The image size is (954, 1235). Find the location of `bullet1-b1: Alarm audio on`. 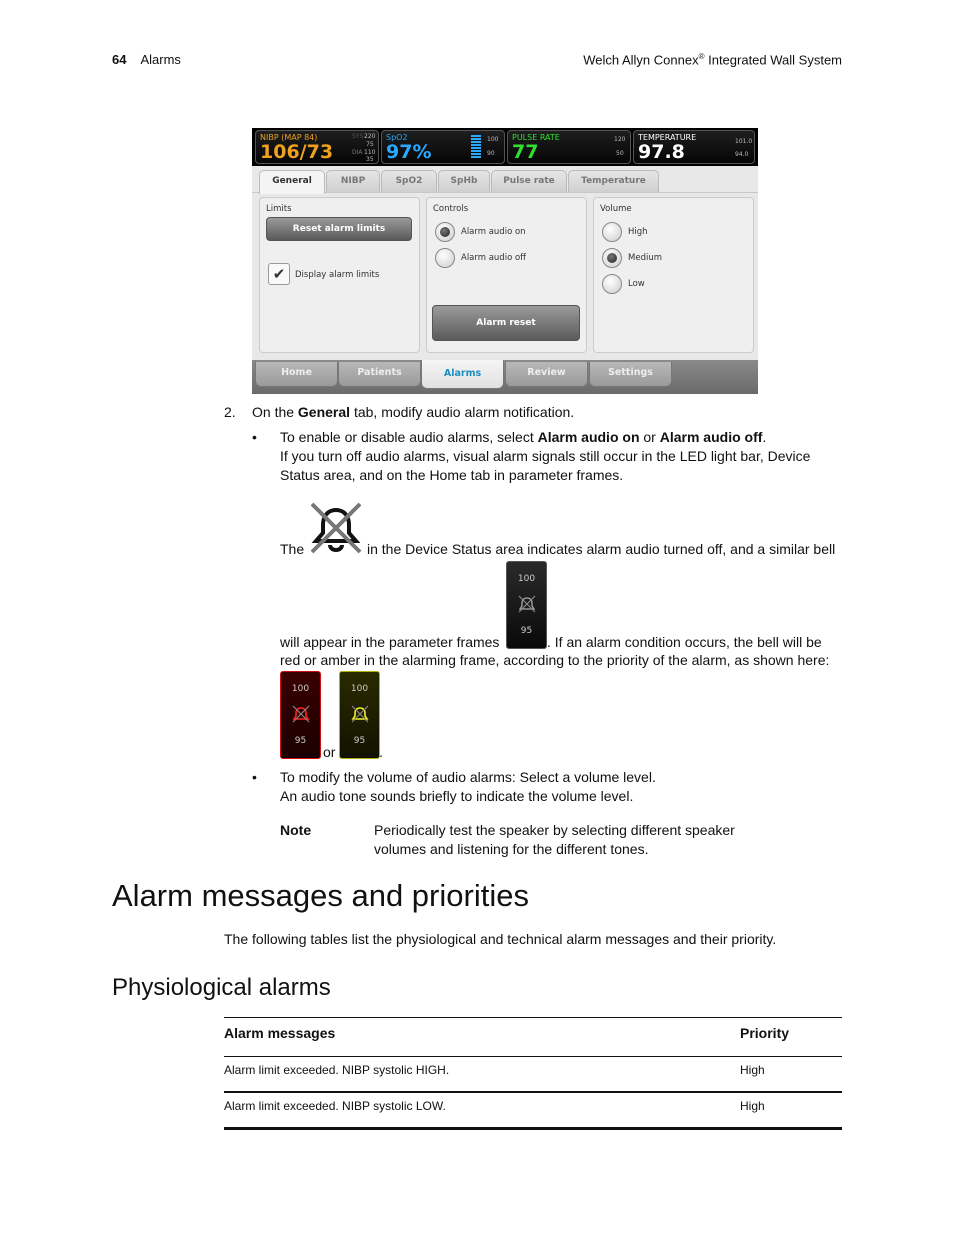

bullet1-b1: Alarm audio on is located at coordinates (588, 437).